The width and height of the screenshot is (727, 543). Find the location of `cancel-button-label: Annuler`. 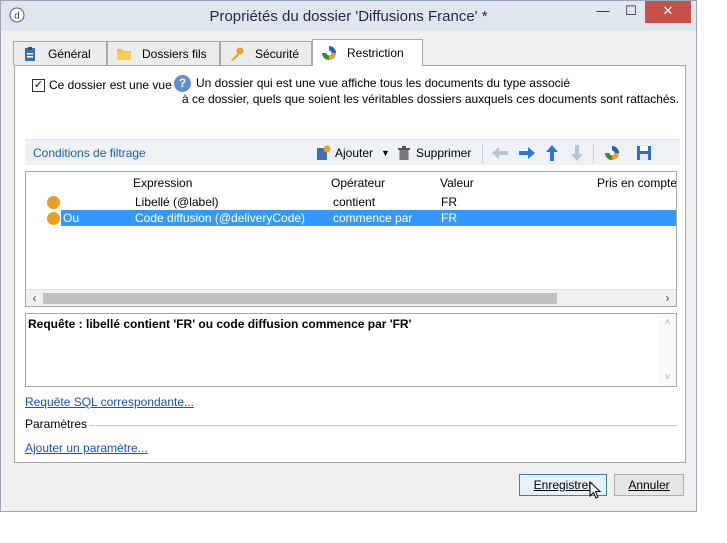

cancel-button-label: Annuler is located at coordinates (649, 485).